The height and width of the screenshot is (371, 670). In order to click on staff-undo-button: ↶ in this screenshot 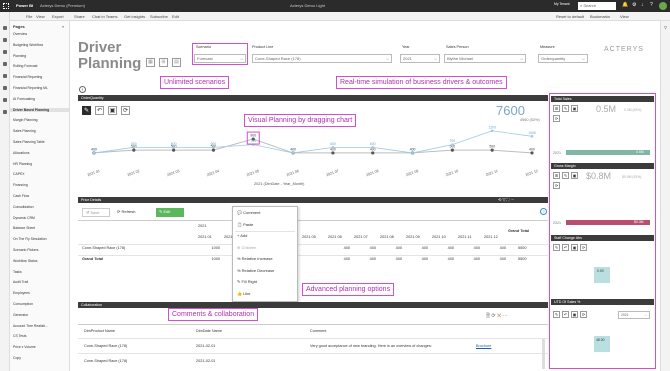, I will do `click(565, 247)`.